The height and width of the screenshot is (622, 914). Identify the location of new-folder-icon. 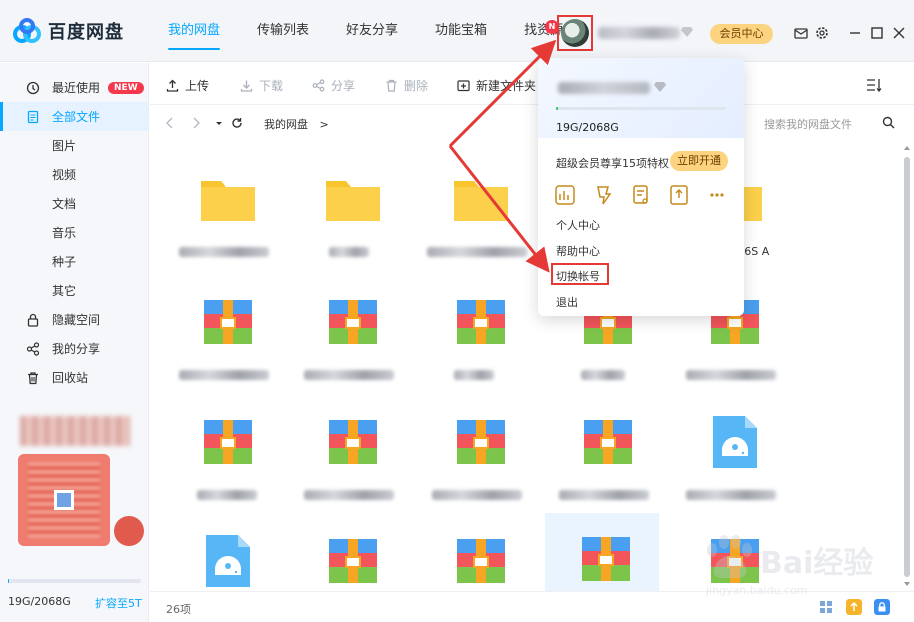
(463, 86).